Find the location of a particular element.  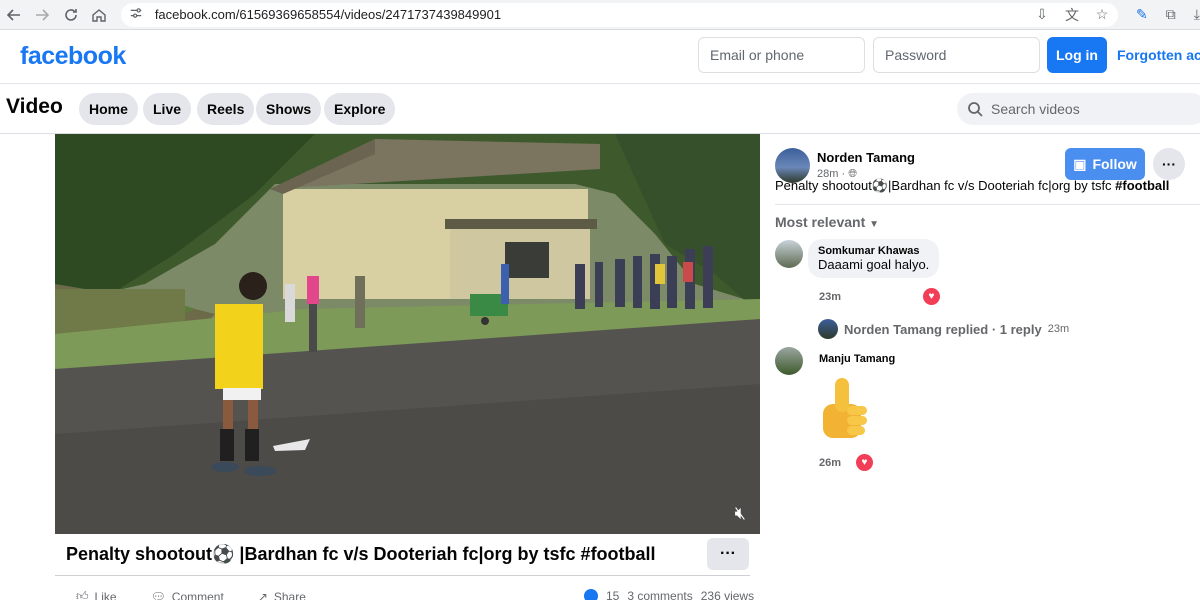

email-field: Email or phone is located at coordinates (781, 55).